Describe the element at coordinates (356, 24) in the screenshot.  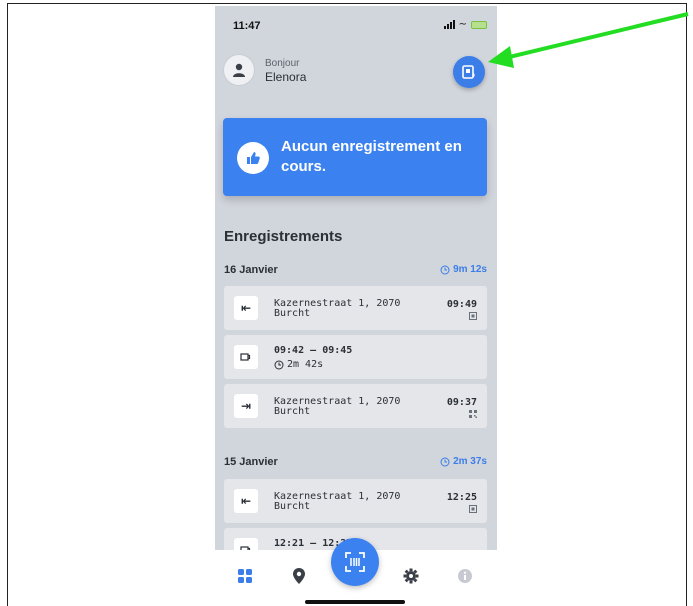
I see `status-bar: 11:47 ∼` at that location.